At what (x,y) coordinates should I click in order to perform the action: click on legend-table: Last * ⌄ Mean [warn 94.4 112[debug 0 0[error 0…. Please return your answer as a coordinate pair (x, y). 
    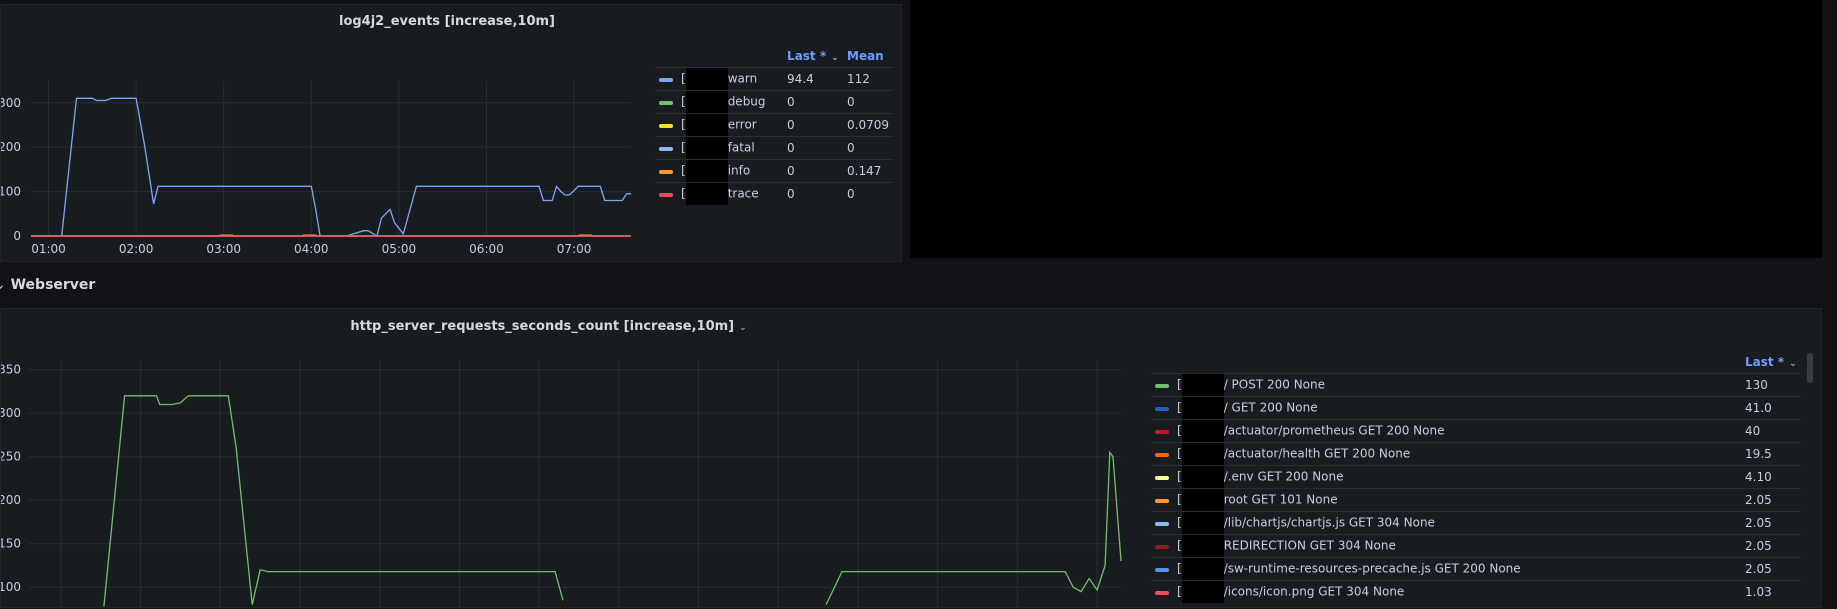
    Looking at the image, I should click on (774, 125).